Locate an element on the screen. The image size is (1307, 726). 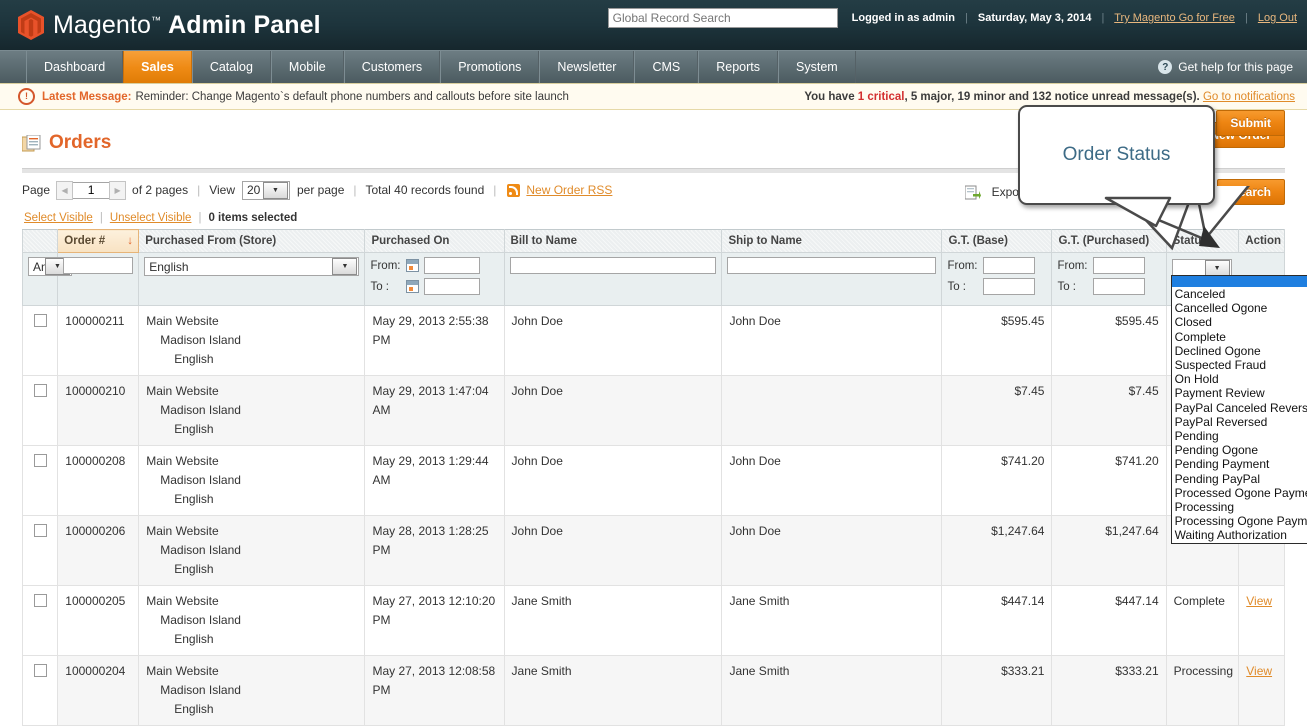
cell-ship-to-name is located at coordinates (832, 410).